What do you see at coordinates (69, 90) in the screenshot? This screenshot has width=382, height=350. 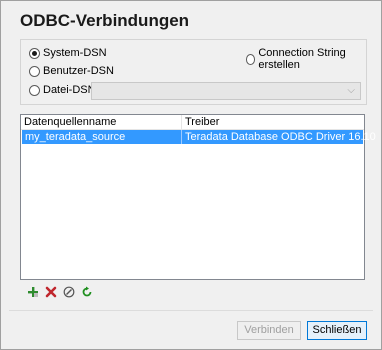 I see `file-dsn-label: Datei-DSN` at bounding box center [69, 90].